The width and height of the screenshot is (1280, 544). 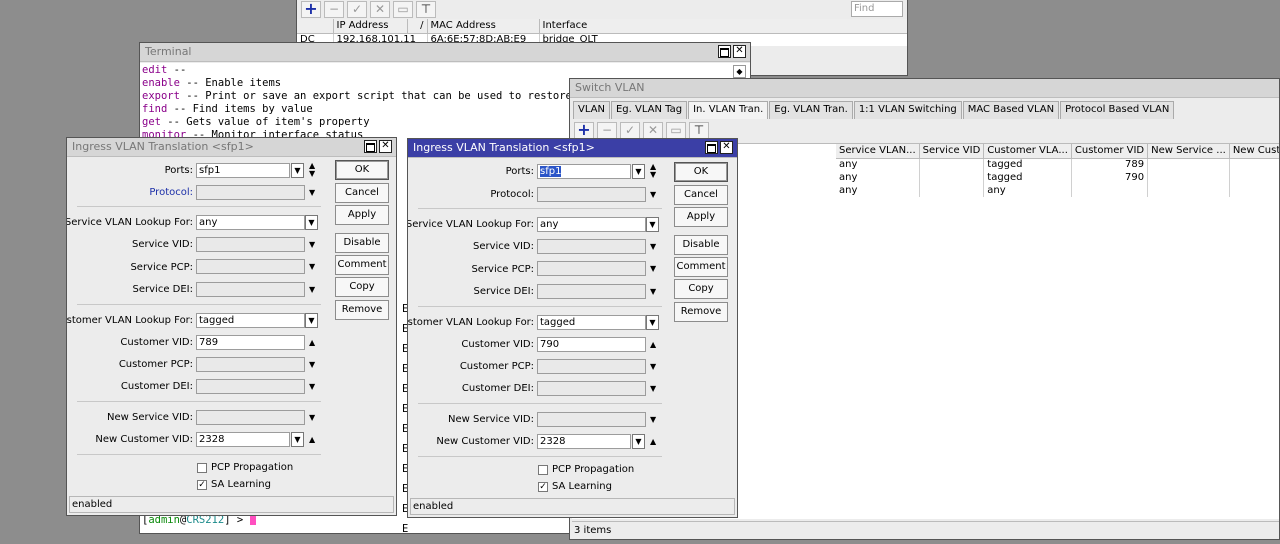 I want to click on find-input: Find, so click(x=877, y=9).